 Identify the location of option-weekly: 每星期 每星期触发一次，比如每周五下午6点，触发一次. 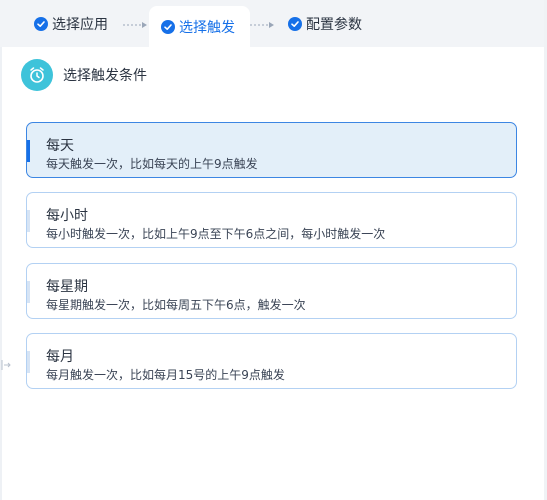
(271, 291).